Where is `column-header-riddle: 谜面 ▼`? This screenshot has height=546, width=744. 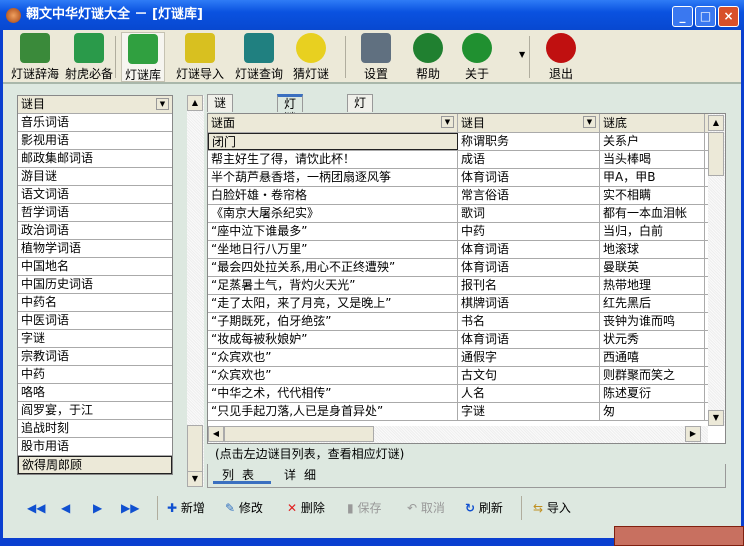 column-header-riddle: 谜面 ▼ is located at coordinates (333, 123).